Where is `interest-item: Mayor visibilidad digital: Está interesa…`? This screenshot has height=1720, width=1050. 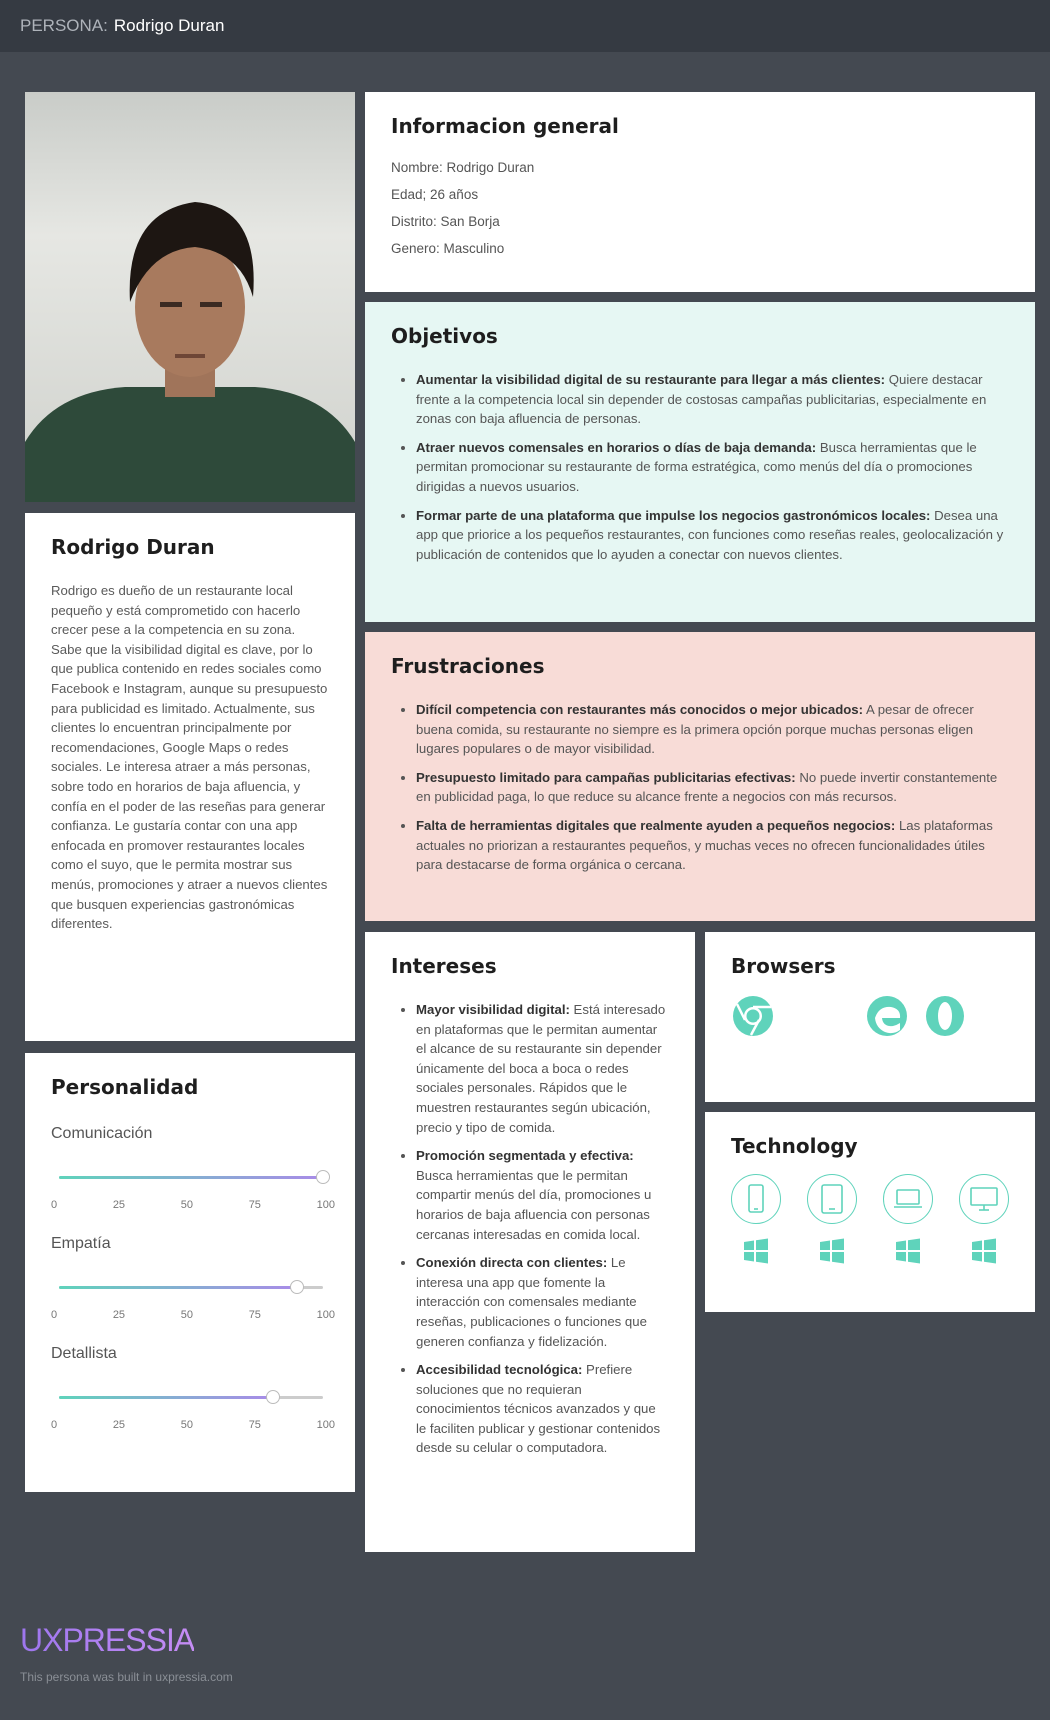 interest-item: Mayor visibilidad digital: Está interesa… is located at coordinates (542, 1068).